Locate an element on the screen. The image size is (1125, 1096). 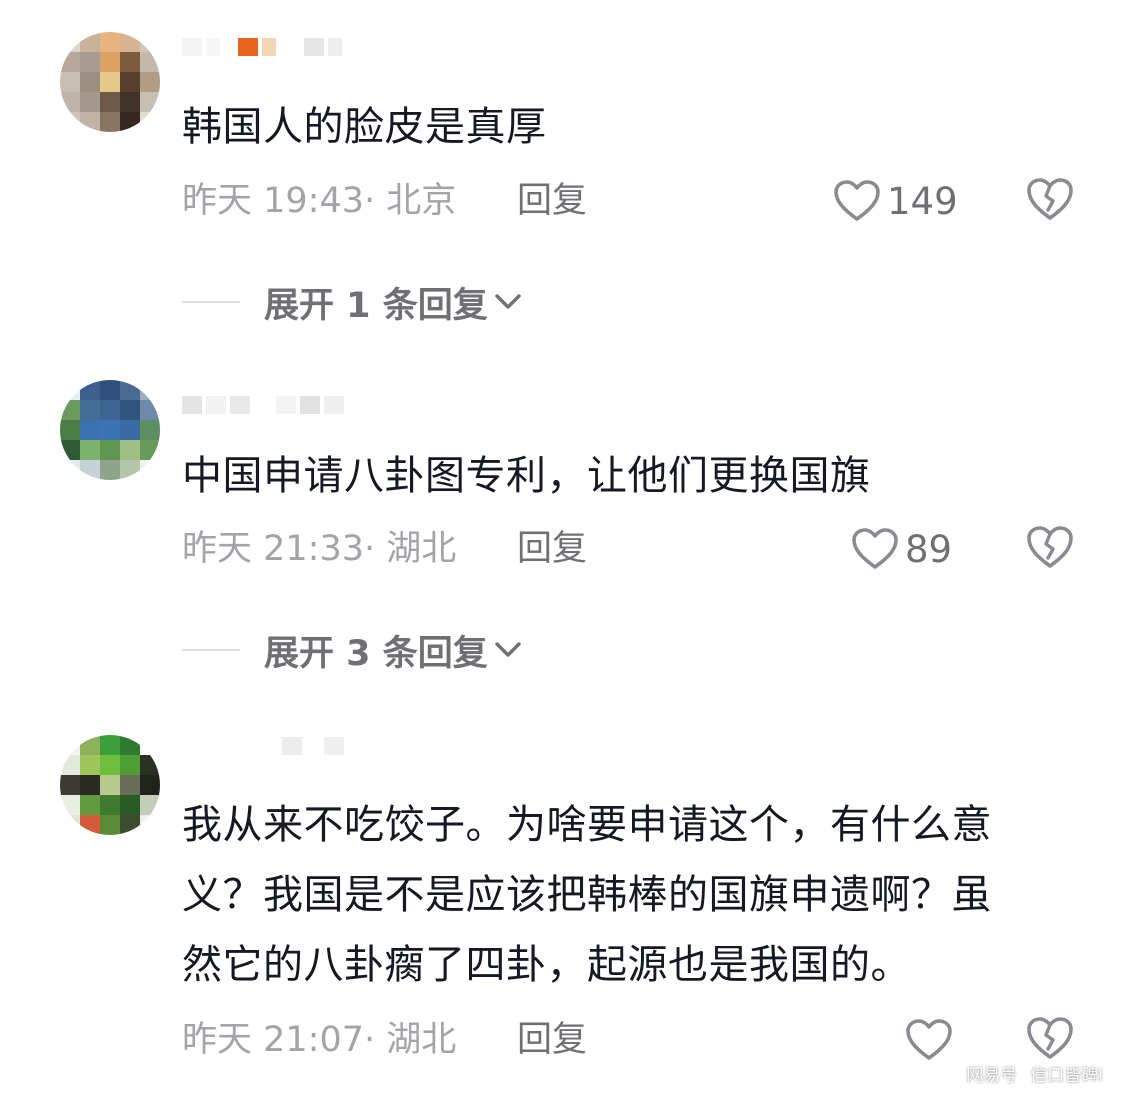
comment-time: 昨天 19:43 is located at coordinates (273, 201).